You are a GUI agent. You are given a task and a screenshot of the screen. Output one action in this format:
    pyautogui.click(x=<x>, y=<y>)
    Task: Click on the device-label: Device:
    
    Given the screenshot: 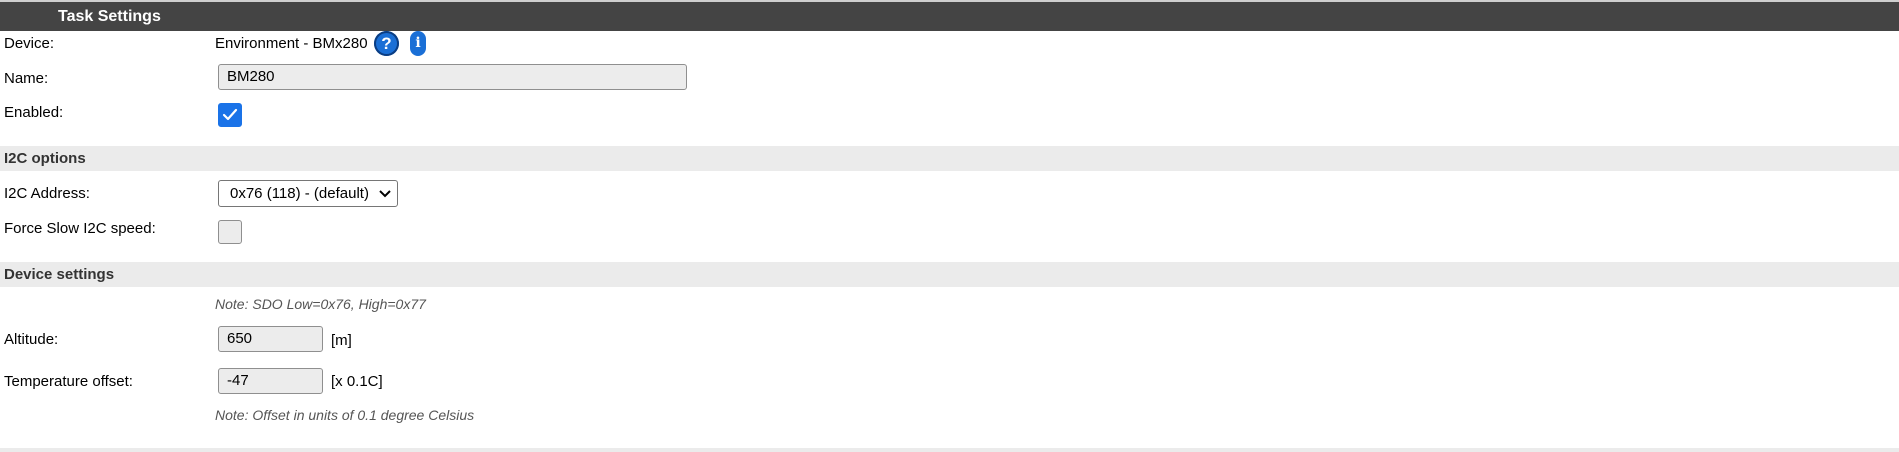 What is the action you would take?
    pyautogui.click(x=29, y=43)
    